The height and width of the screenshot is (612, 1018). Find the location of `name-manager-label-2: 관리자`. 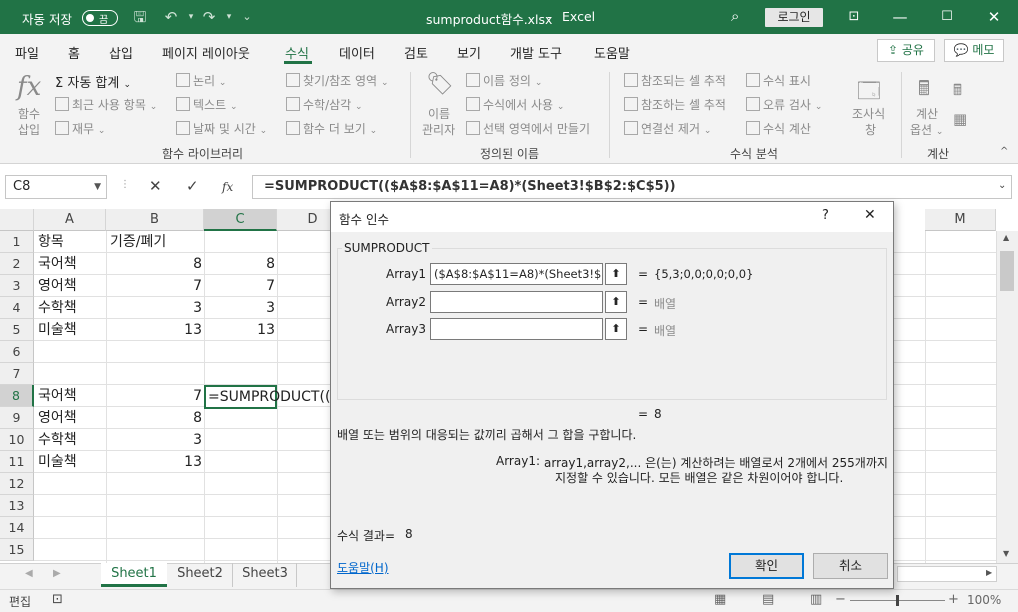

name-manager-label-2: 관리자 is located at coordinates (438, 129).